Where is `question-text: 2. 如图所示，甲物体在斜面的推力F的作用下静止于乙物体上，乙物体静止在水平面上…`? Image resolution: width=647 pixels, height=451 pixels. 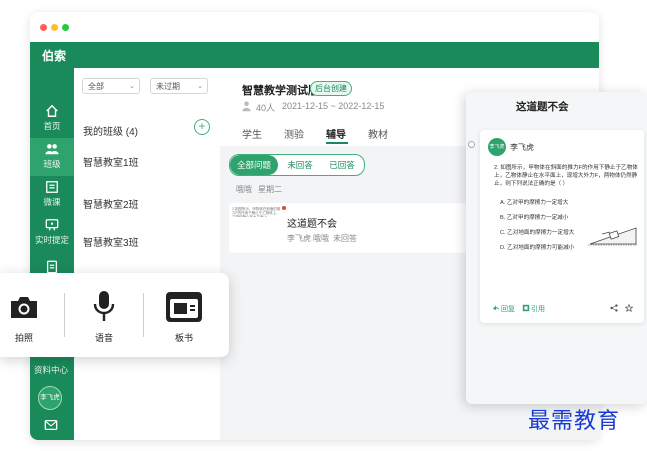 question-text: 2. 如图所示，甲物体在斜面的推力F的作用下静止于乙物体上，乙物体静止在水平面上… is located at coordinates (566, 176).